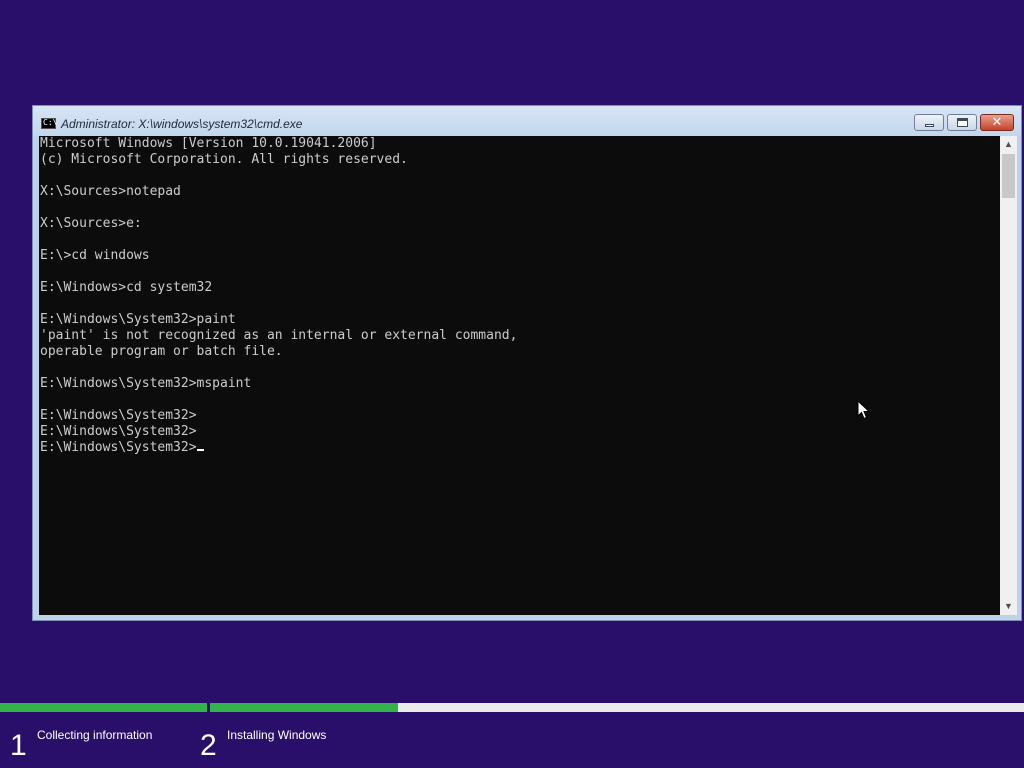 Image resolution: width=1024 pixels, height=768 pixels. I want to click on progress-step-1-fill, so click(103, 707).